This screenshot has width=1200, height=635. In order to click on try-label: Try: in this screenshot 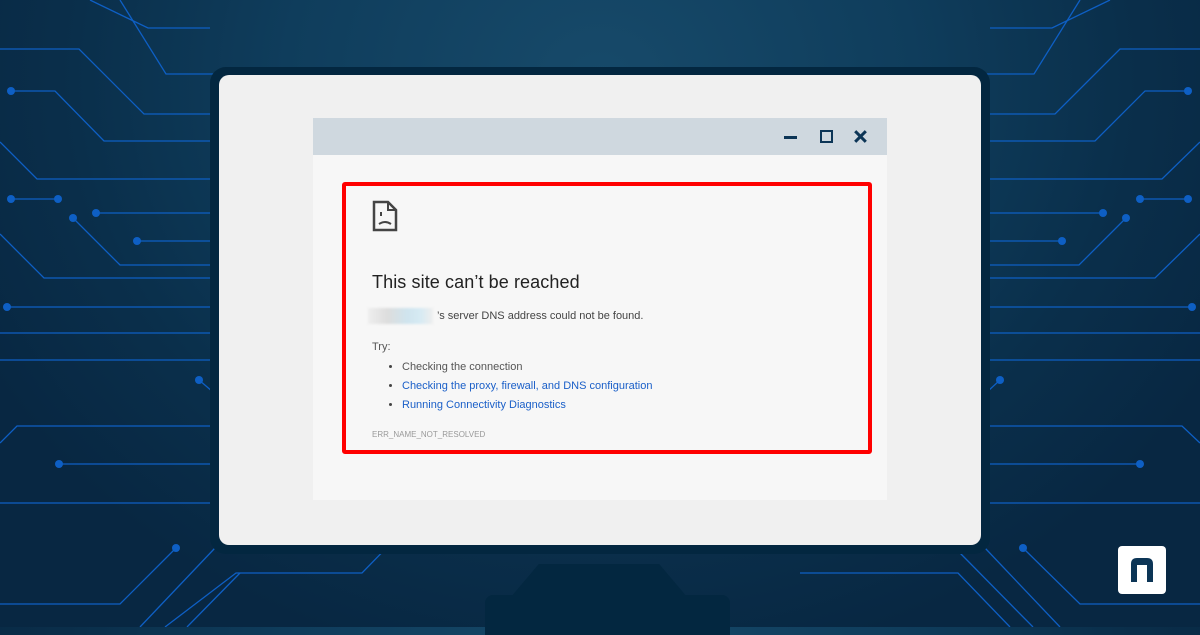, I will do `click(381, 347)`.